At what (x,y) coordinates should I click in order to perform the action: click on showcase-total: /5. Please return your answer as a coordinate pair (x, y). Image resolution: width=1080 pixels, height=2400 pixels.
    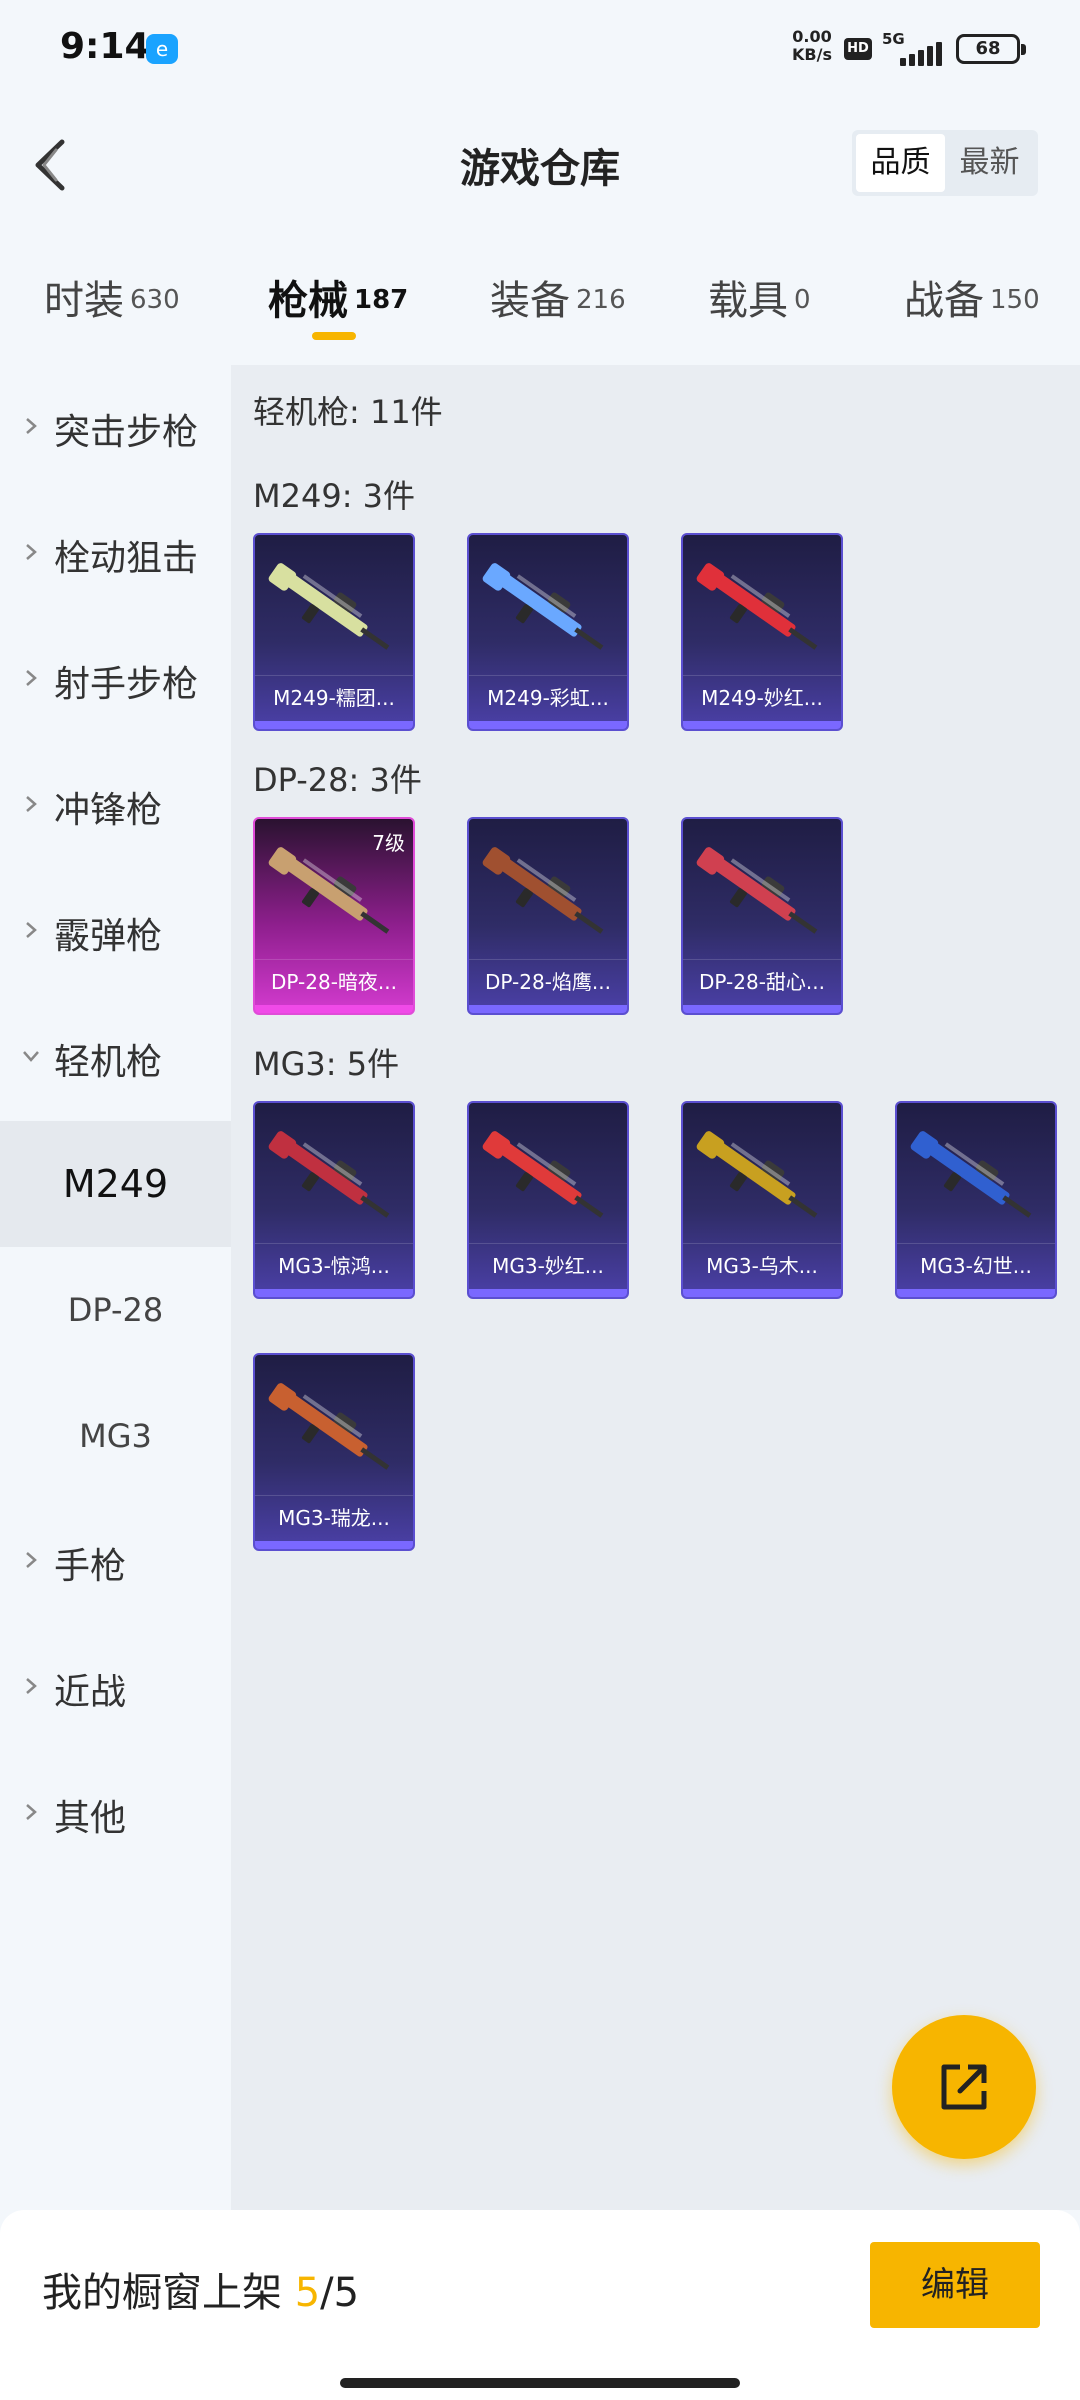
    Looking at the image, I should click on (340, 2293).